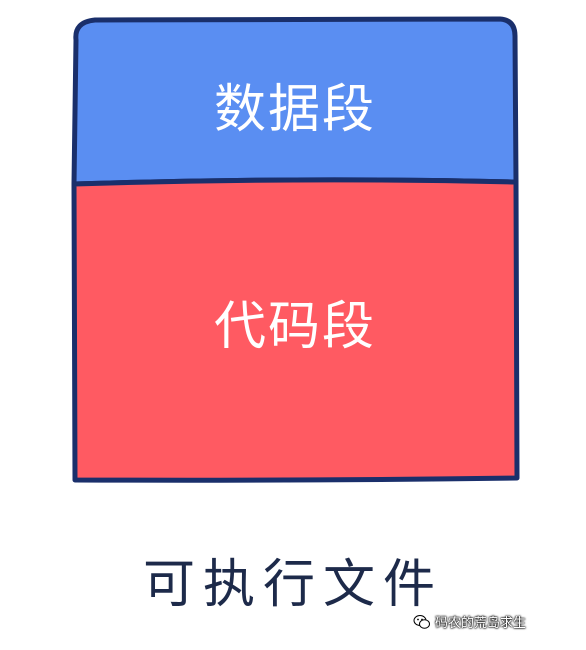  Describe the element at coordinates (294, 110) in the screenshot. I see `data-segment-label: 数据段` at that location.